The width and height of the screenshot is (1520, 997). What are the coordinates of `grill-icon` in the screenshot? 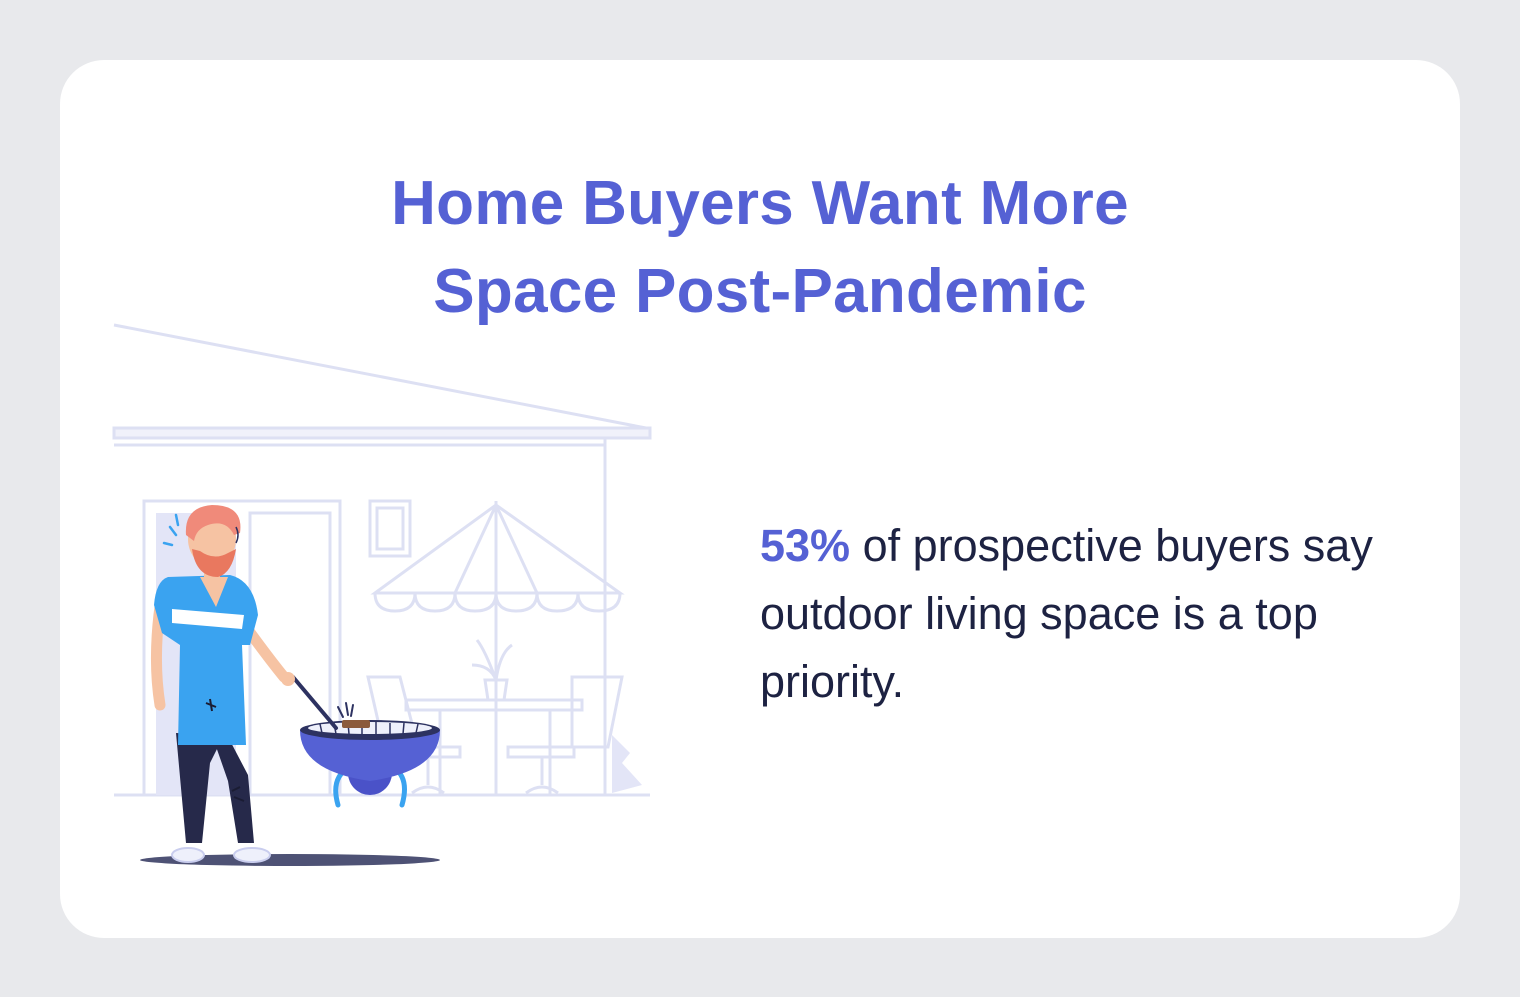 It's located at (365, 741).